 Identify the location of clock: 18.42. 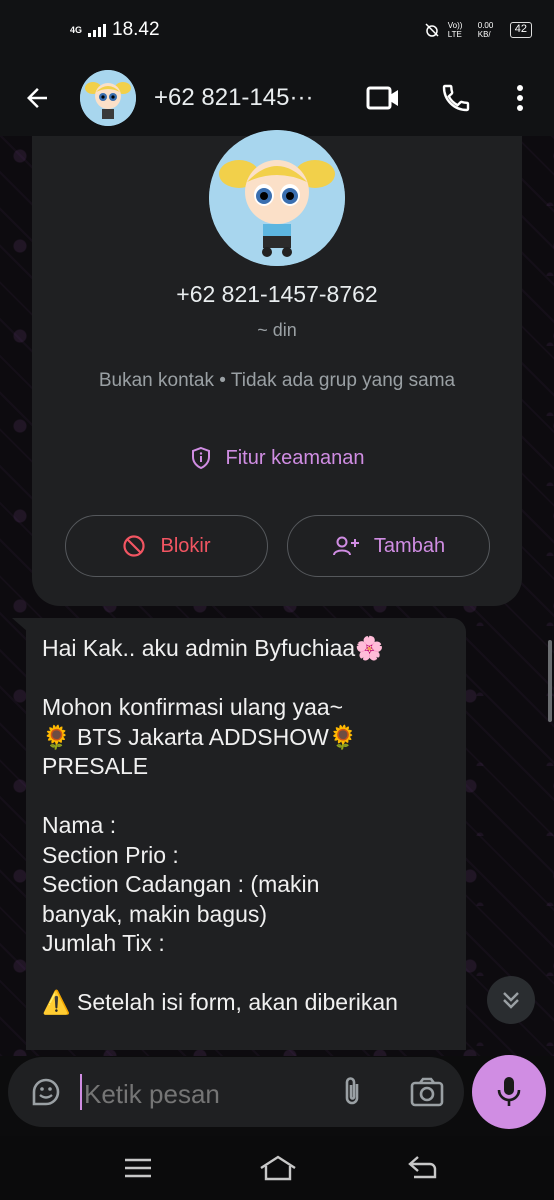
(136, 29).